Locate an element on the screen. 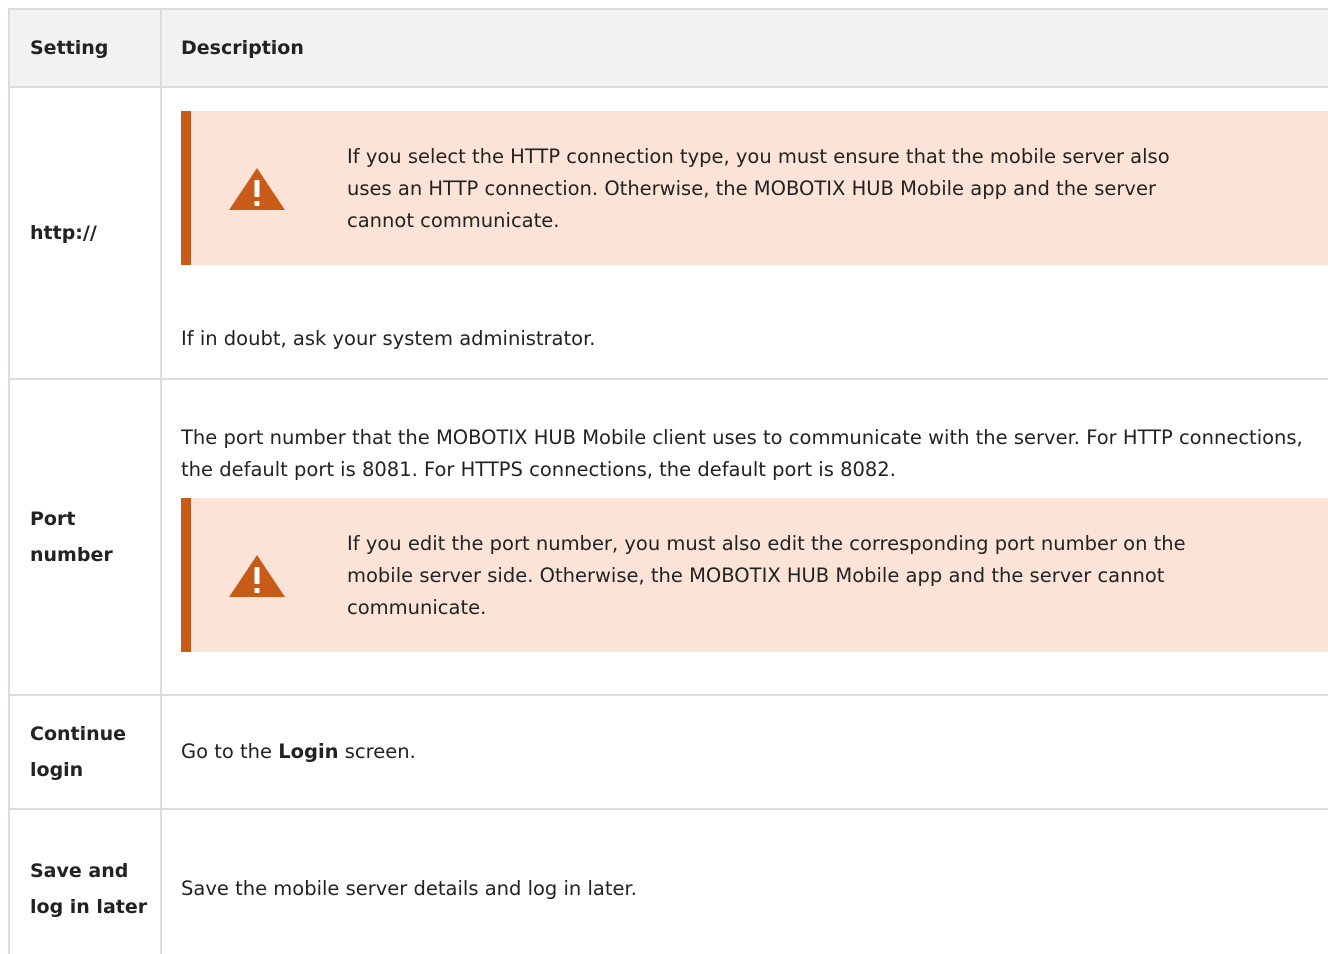 This screenshot has width=1328, height=954. table-header-row: Setting Description is located at coordinates (668, 48).